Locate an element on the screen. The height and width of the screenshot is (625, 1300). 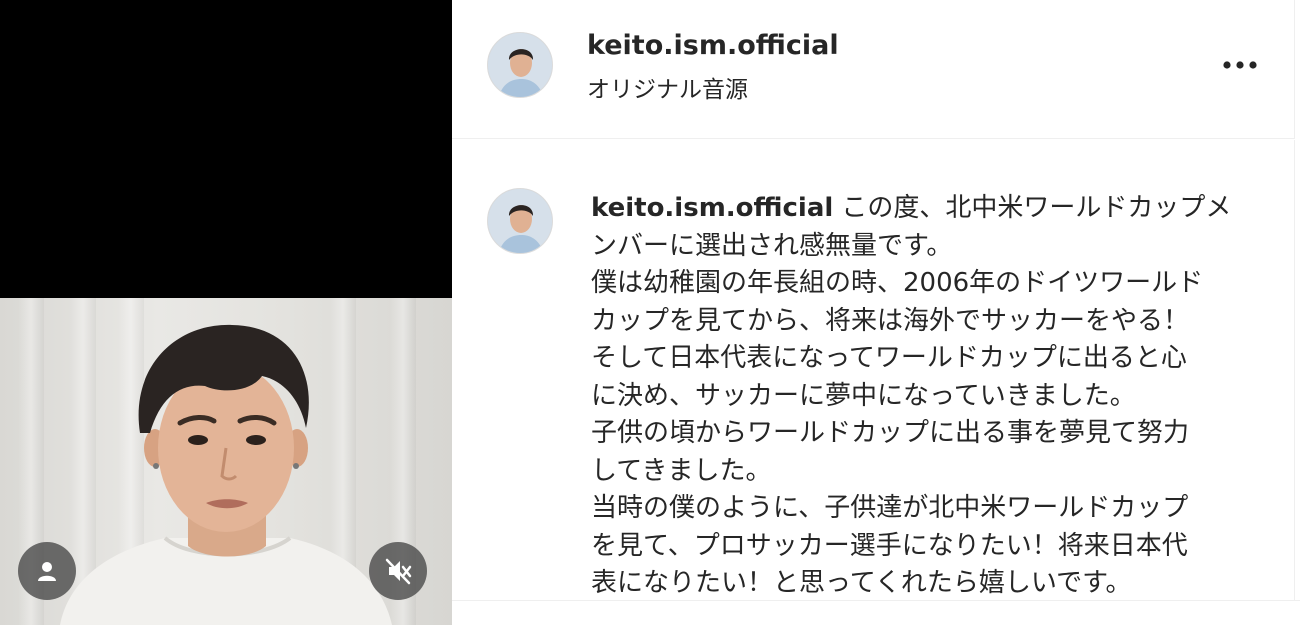
caption-line: 子供の頃からワールドカップに出る事を夢見て努力 is located at coordinates (890, 433).